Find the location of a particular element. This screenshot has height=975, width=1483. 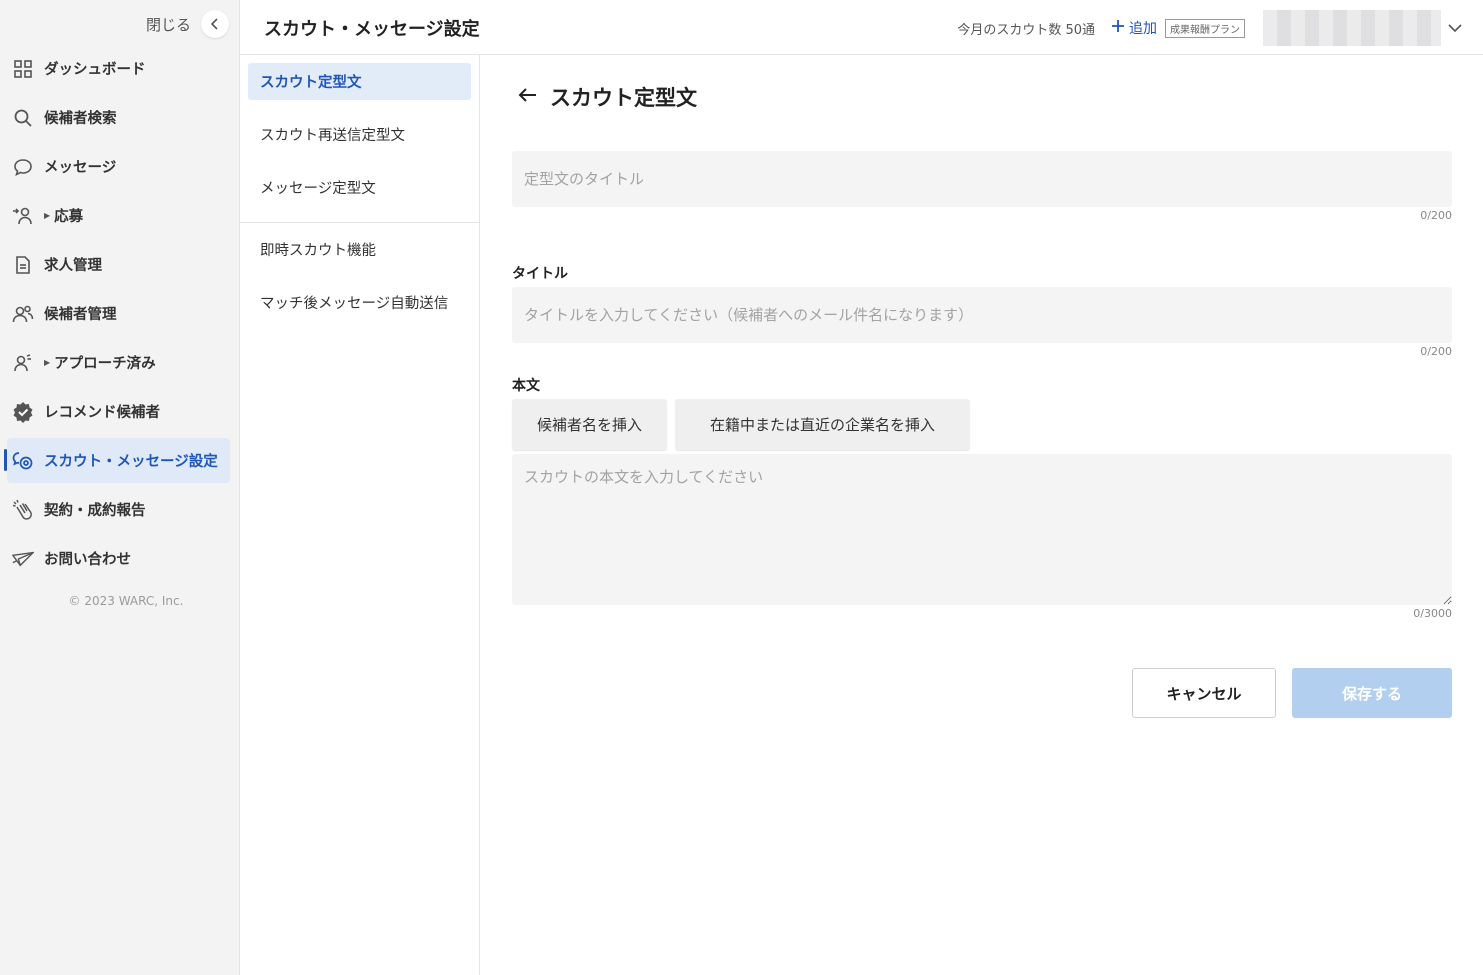

sidebar-item-label: お問い合わせ is located at coordinates (87, 560).